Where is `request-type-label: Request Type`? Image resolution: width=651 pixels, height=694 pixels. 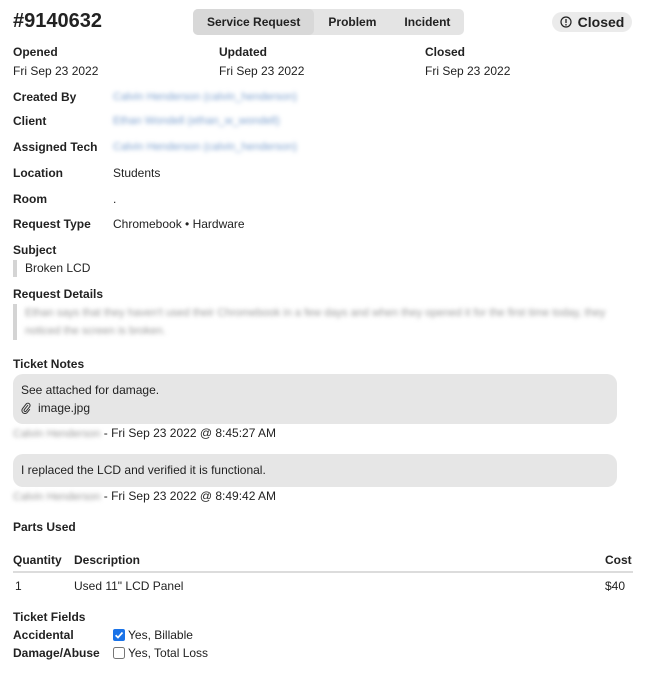
request-type-label: Request Type is located at coordinates (52, 224).